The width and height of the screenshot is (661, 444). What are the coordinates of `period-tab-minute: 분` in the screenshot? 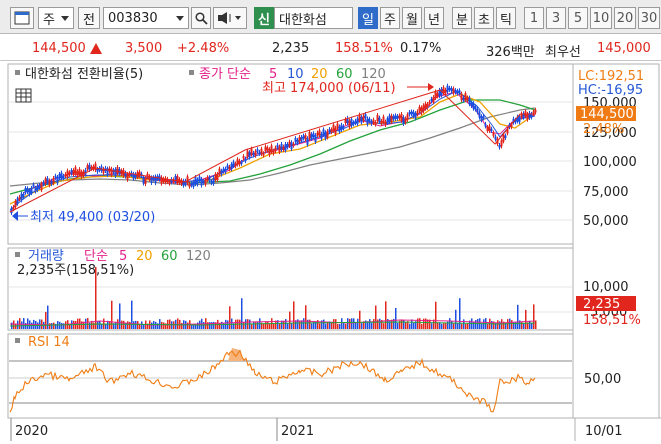 It's located at (462, 18).